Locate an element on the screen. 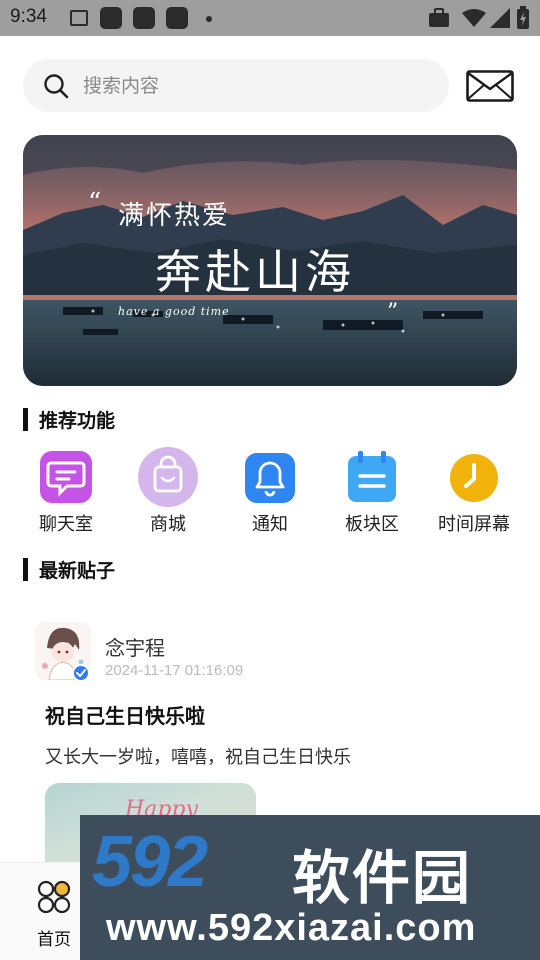  search-bar is located at coordinates (236, 85).